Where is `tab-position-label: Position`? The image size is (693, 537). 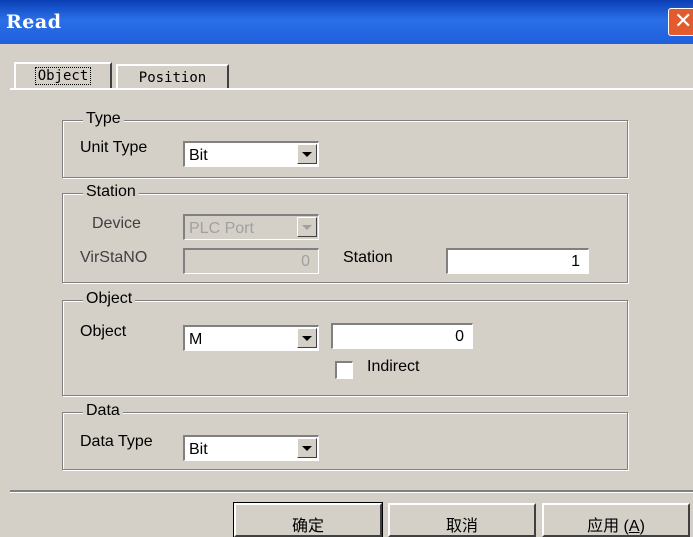 tab-position-label: Position is located at coordinates (172, 78).